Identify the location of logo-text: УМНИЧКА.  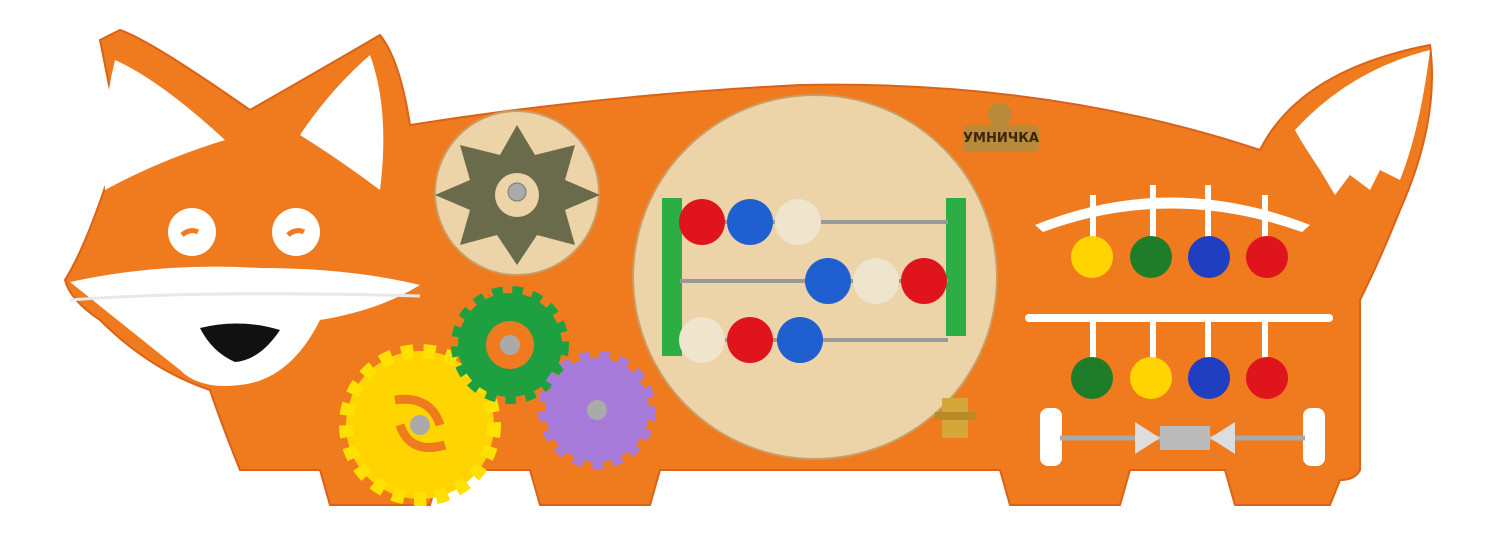
(1001, 138).